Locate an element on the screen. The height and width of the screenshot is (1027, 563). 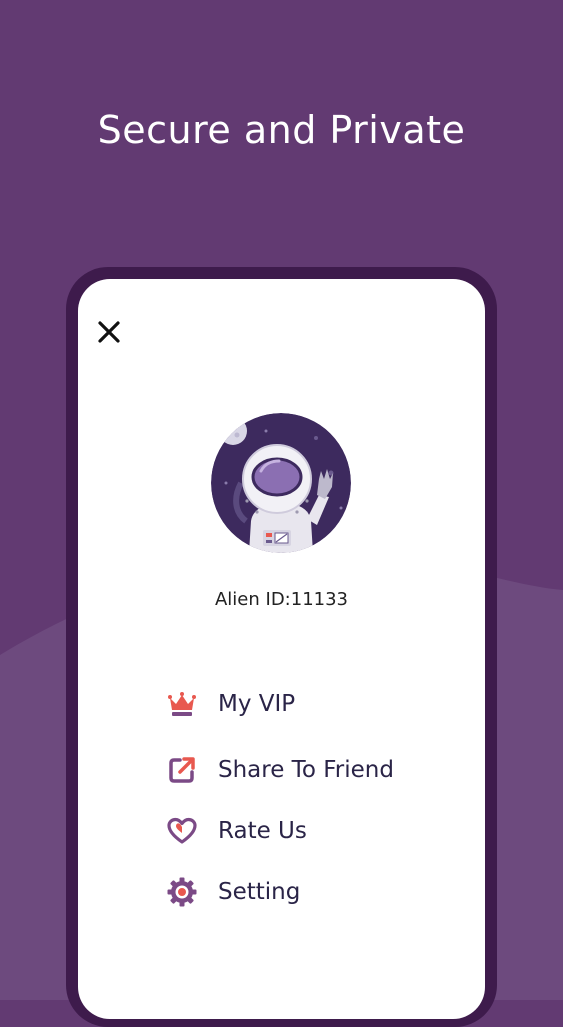
avatar is located at coordinates (281, 483).